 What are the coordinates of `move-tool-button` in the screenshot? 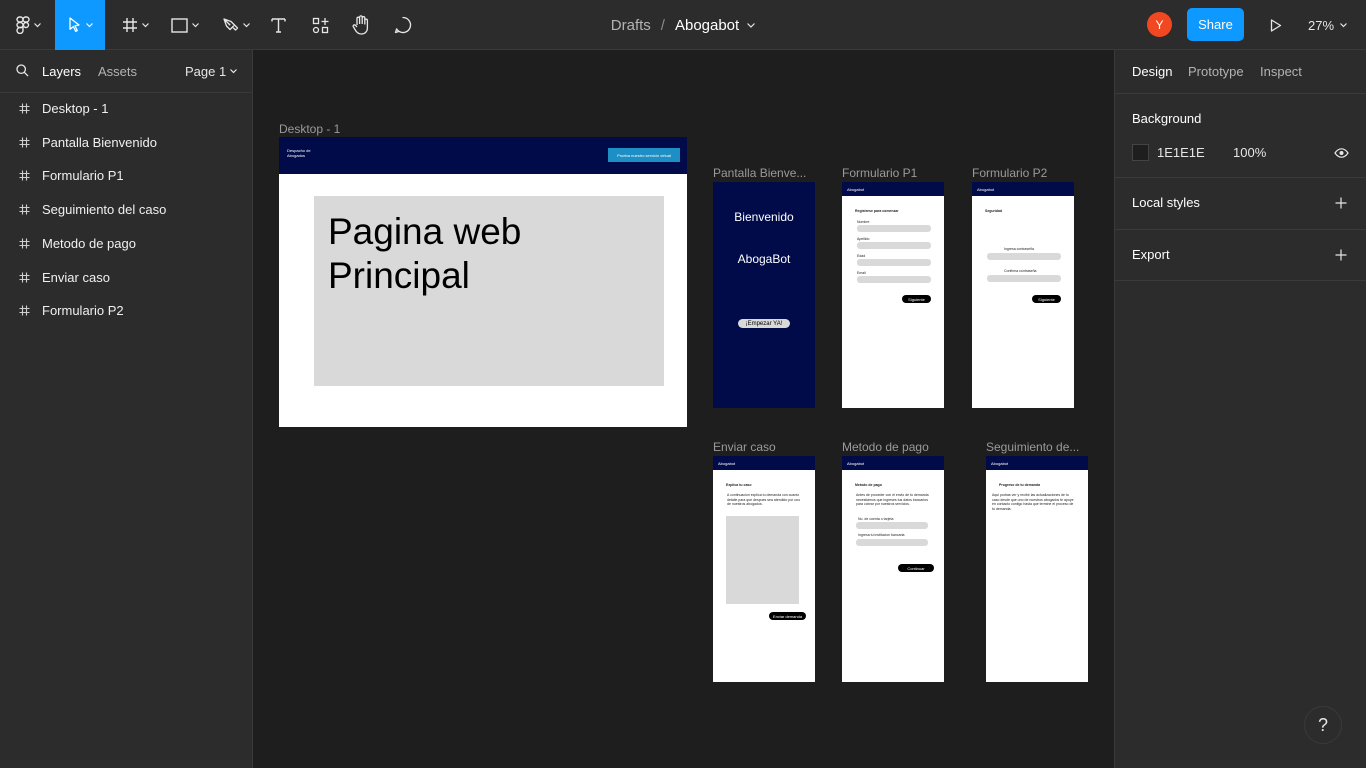 It's located at (80, 25).